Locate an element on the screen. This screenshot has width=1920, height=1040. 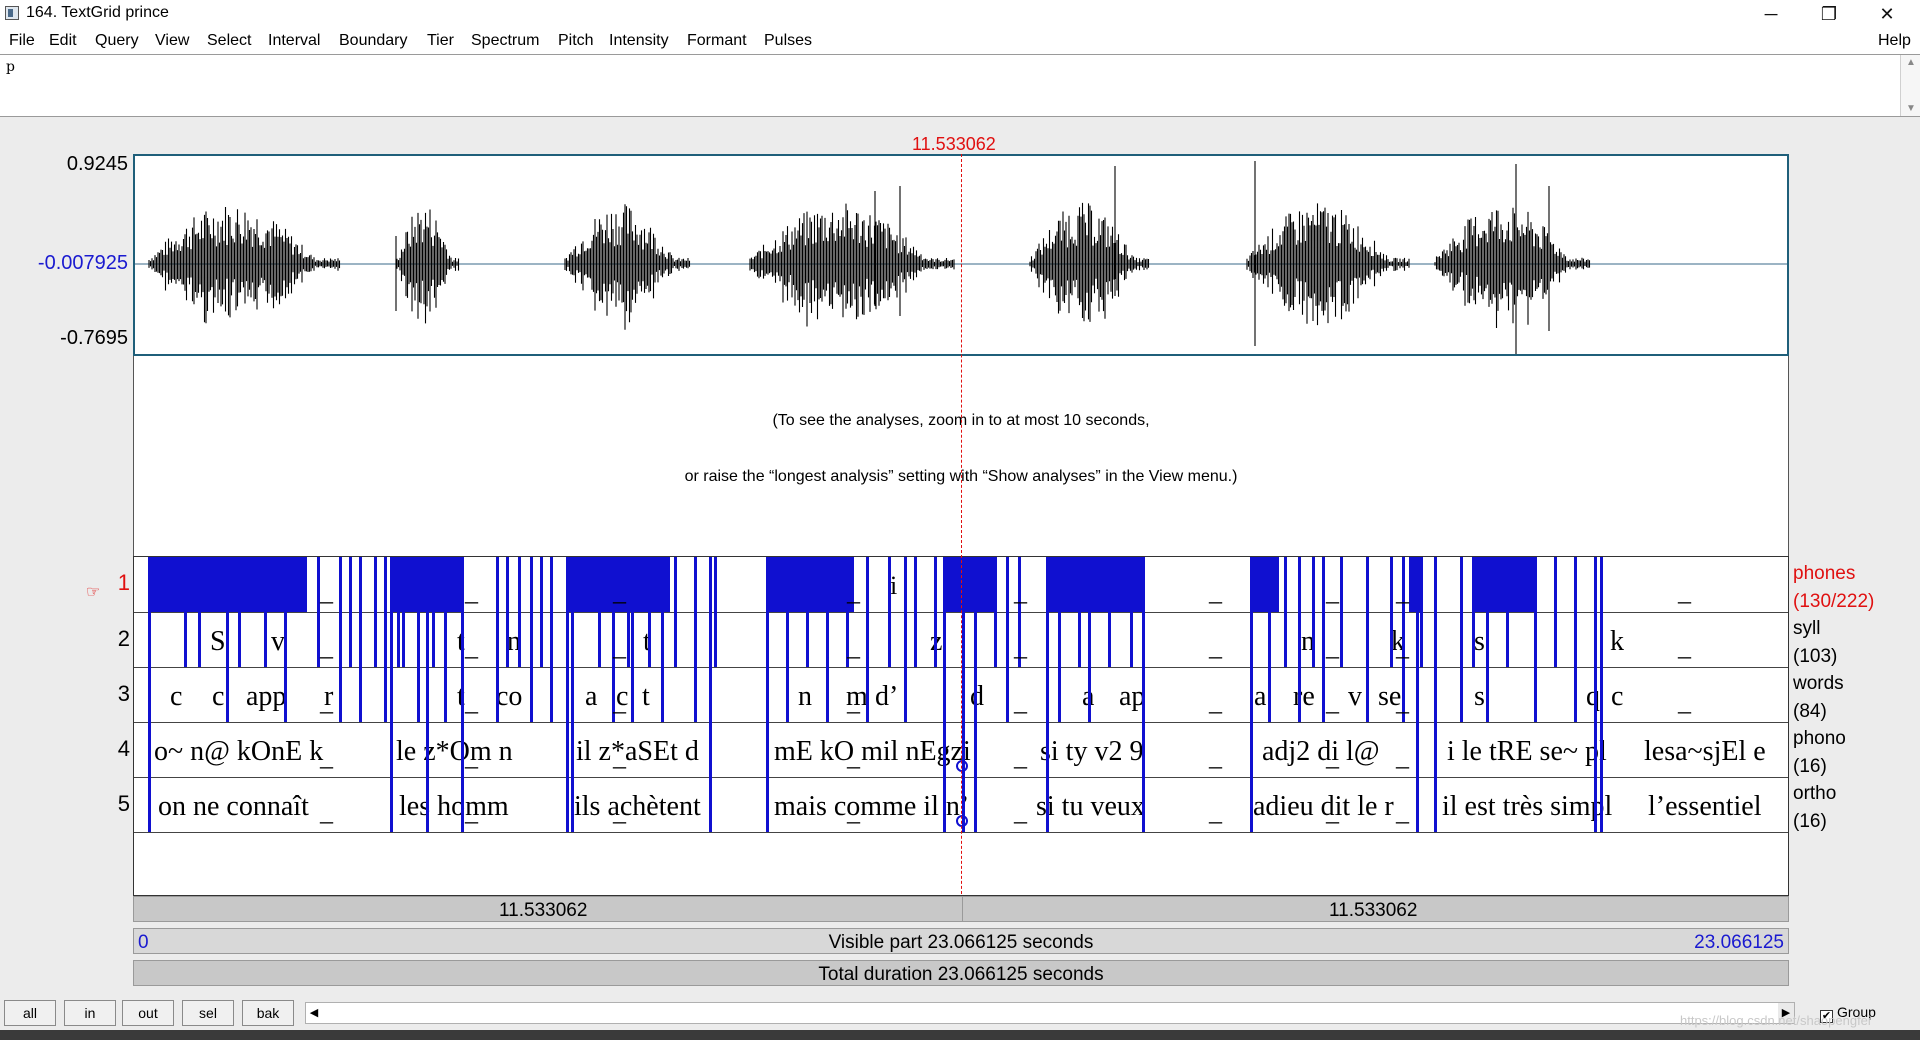
minimize-button: ─ is located at coordinates (1771, 14).